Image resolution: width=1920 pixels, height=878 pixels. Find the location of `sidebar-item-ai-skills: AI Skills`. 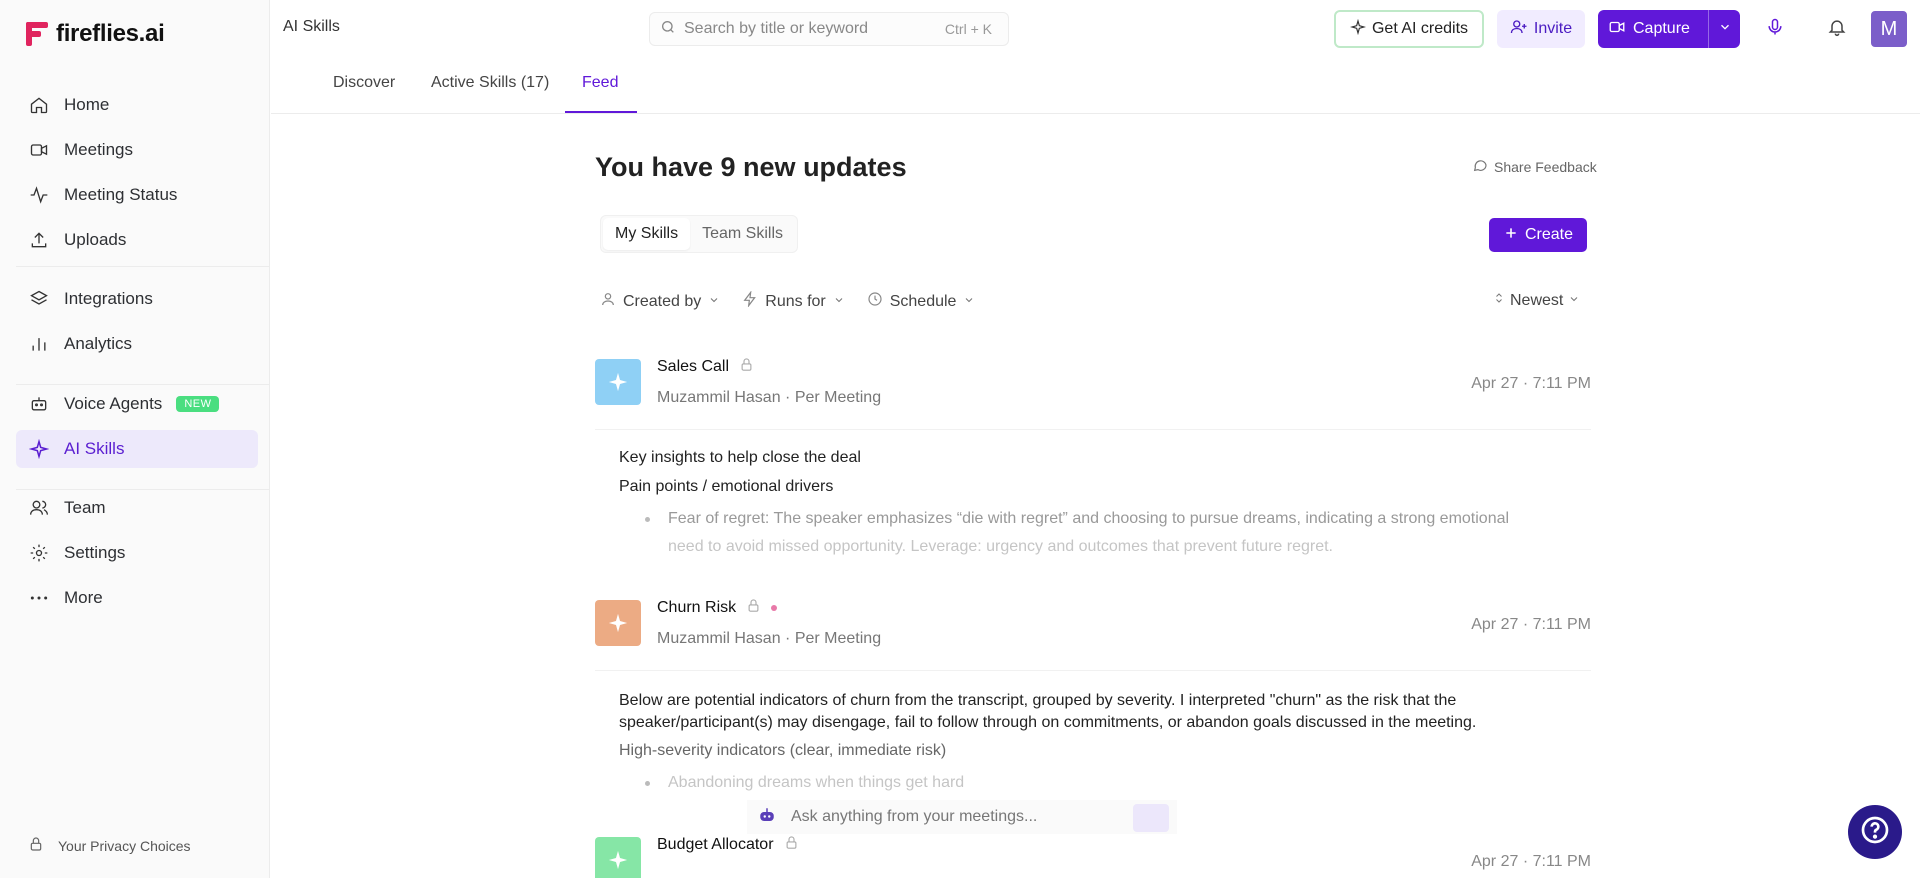

sidebar-item-ai-skills: AI Skills is located at coordinates (137, 449).